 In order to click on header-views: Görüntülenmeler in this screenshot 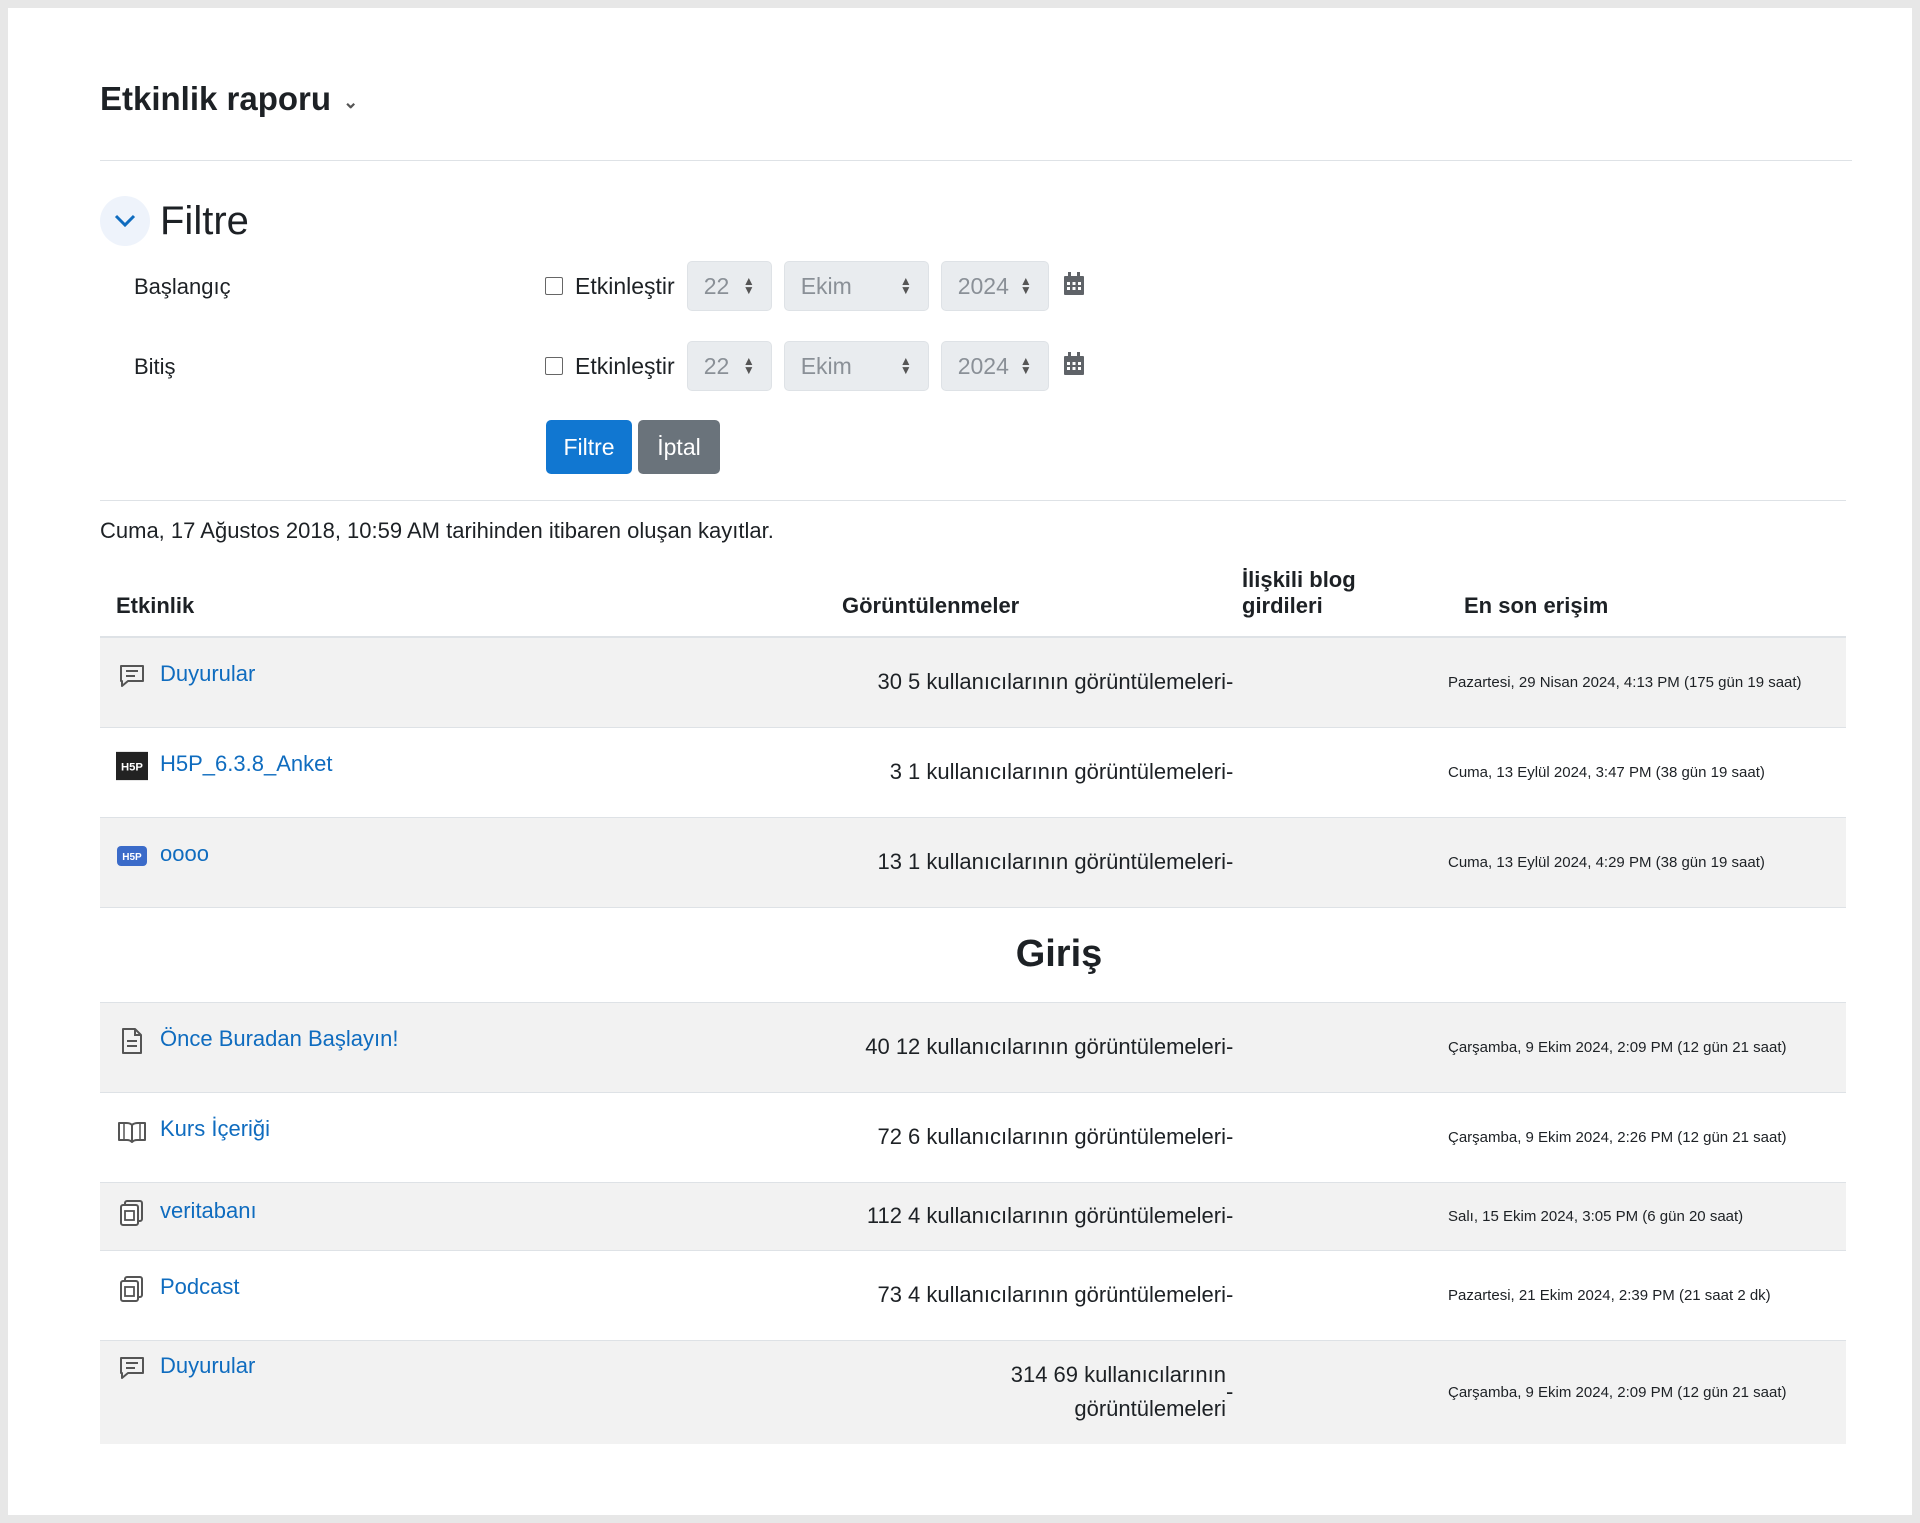, I will do `click(1023, 596)`.